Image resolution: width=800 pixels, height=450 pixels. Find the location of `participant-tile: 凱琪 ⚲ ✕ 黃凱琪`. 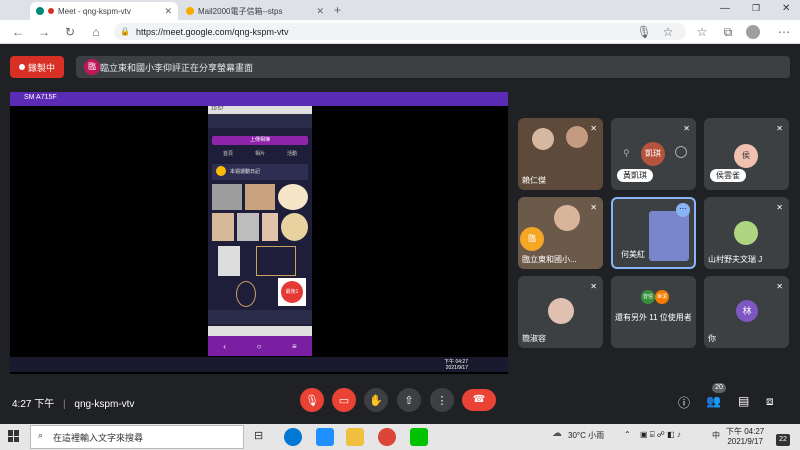

participant-tile: 凱琪 ⚲ ✕ 黃凱琪 is located at coordinates (653, 154).